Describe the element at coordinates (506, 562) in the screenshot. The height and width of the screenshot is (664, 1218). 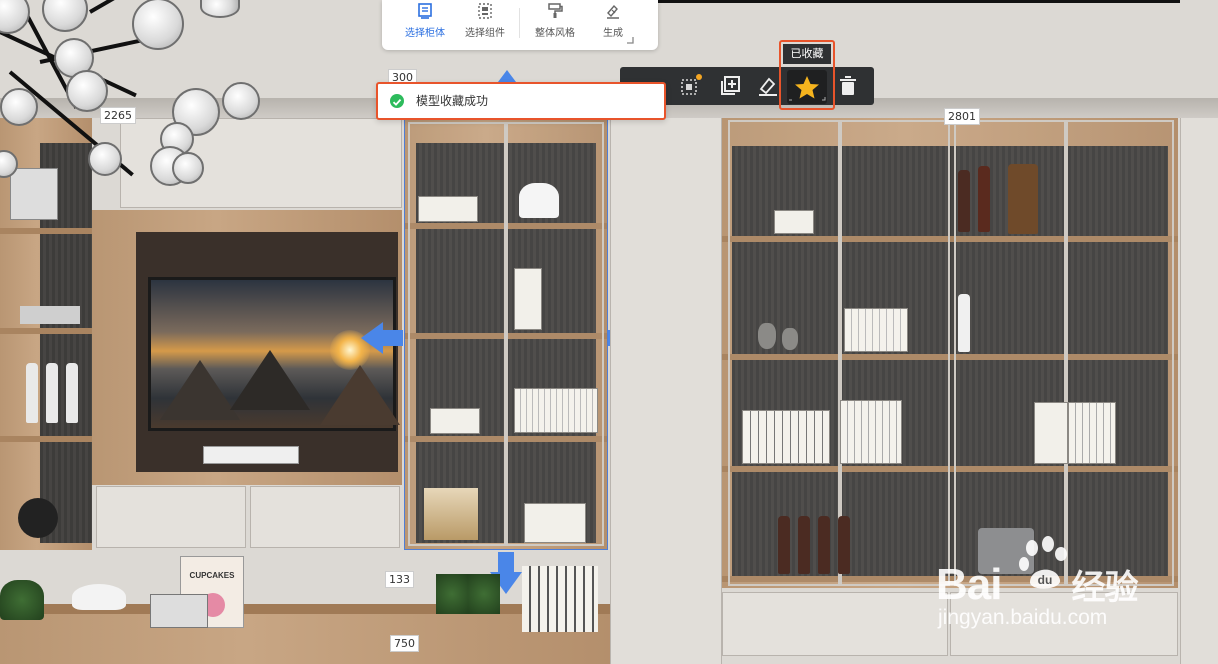
I see `arrow-down-shaft` at that location.